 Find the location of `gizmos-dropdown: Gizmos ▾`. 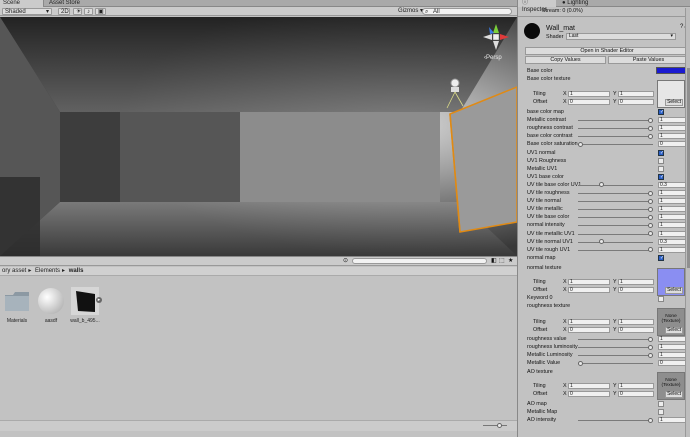

gizmos-dropdown: Gizmos ▾ is located at coordinates (410, 11).